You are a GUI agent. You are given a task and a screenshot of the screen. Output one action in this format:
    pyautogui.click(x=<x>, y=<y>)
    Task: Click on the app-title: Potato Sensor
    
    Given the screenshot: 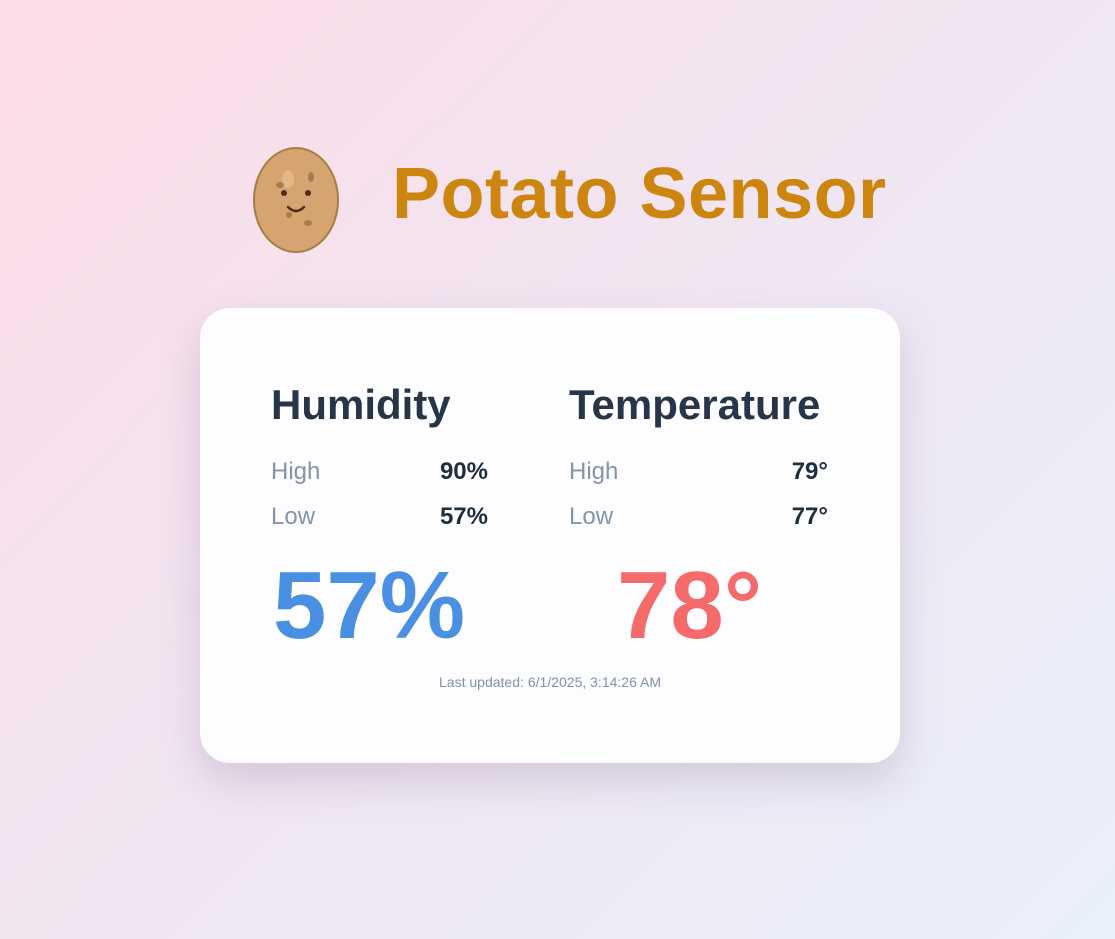 What is the action you would take?
    pyautogui.click(x=639, y=194)
    